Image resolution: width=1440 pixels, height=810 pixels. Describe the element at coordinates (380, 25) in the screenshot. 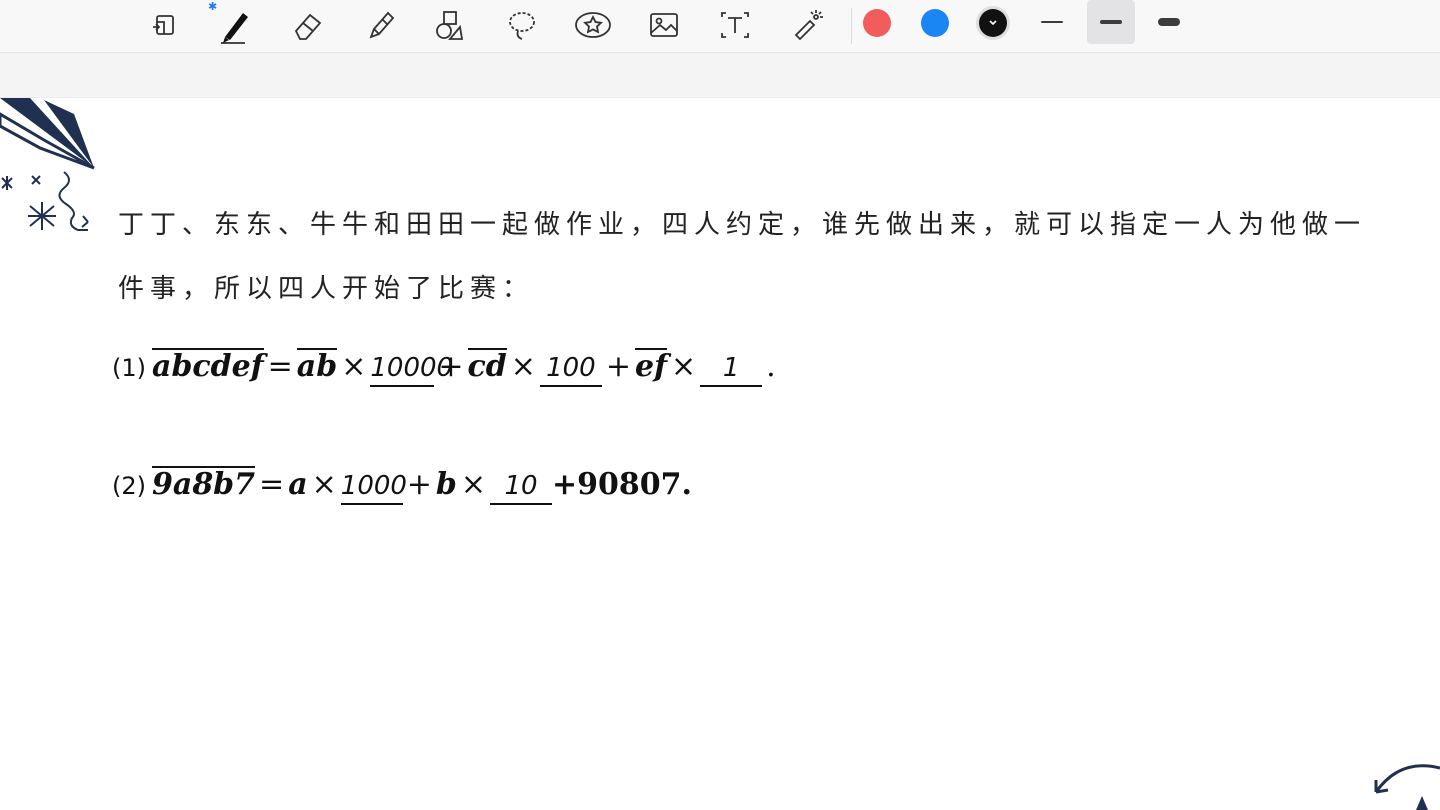

I see `highlighter-icon` at that location.